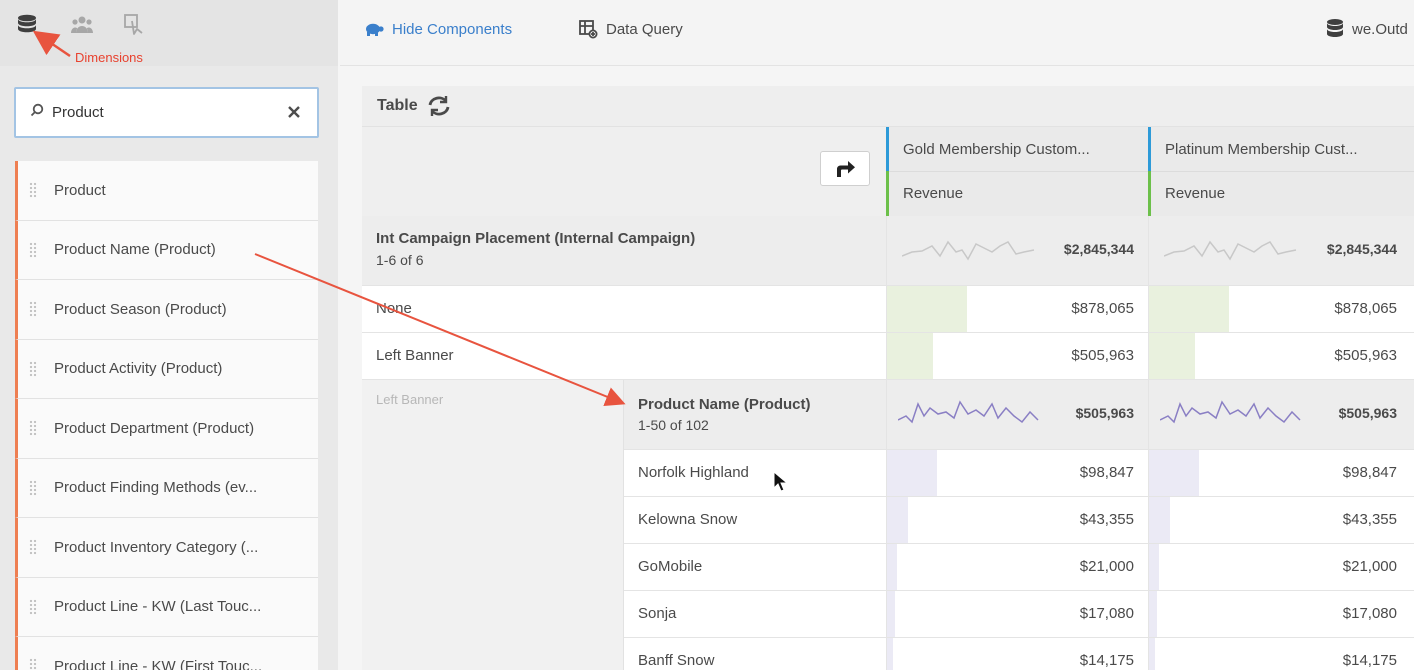  Describe the element at coordinates (493, 525) in the screenshot. I see `breakdown-parent-cell: Left Banner` at that location.